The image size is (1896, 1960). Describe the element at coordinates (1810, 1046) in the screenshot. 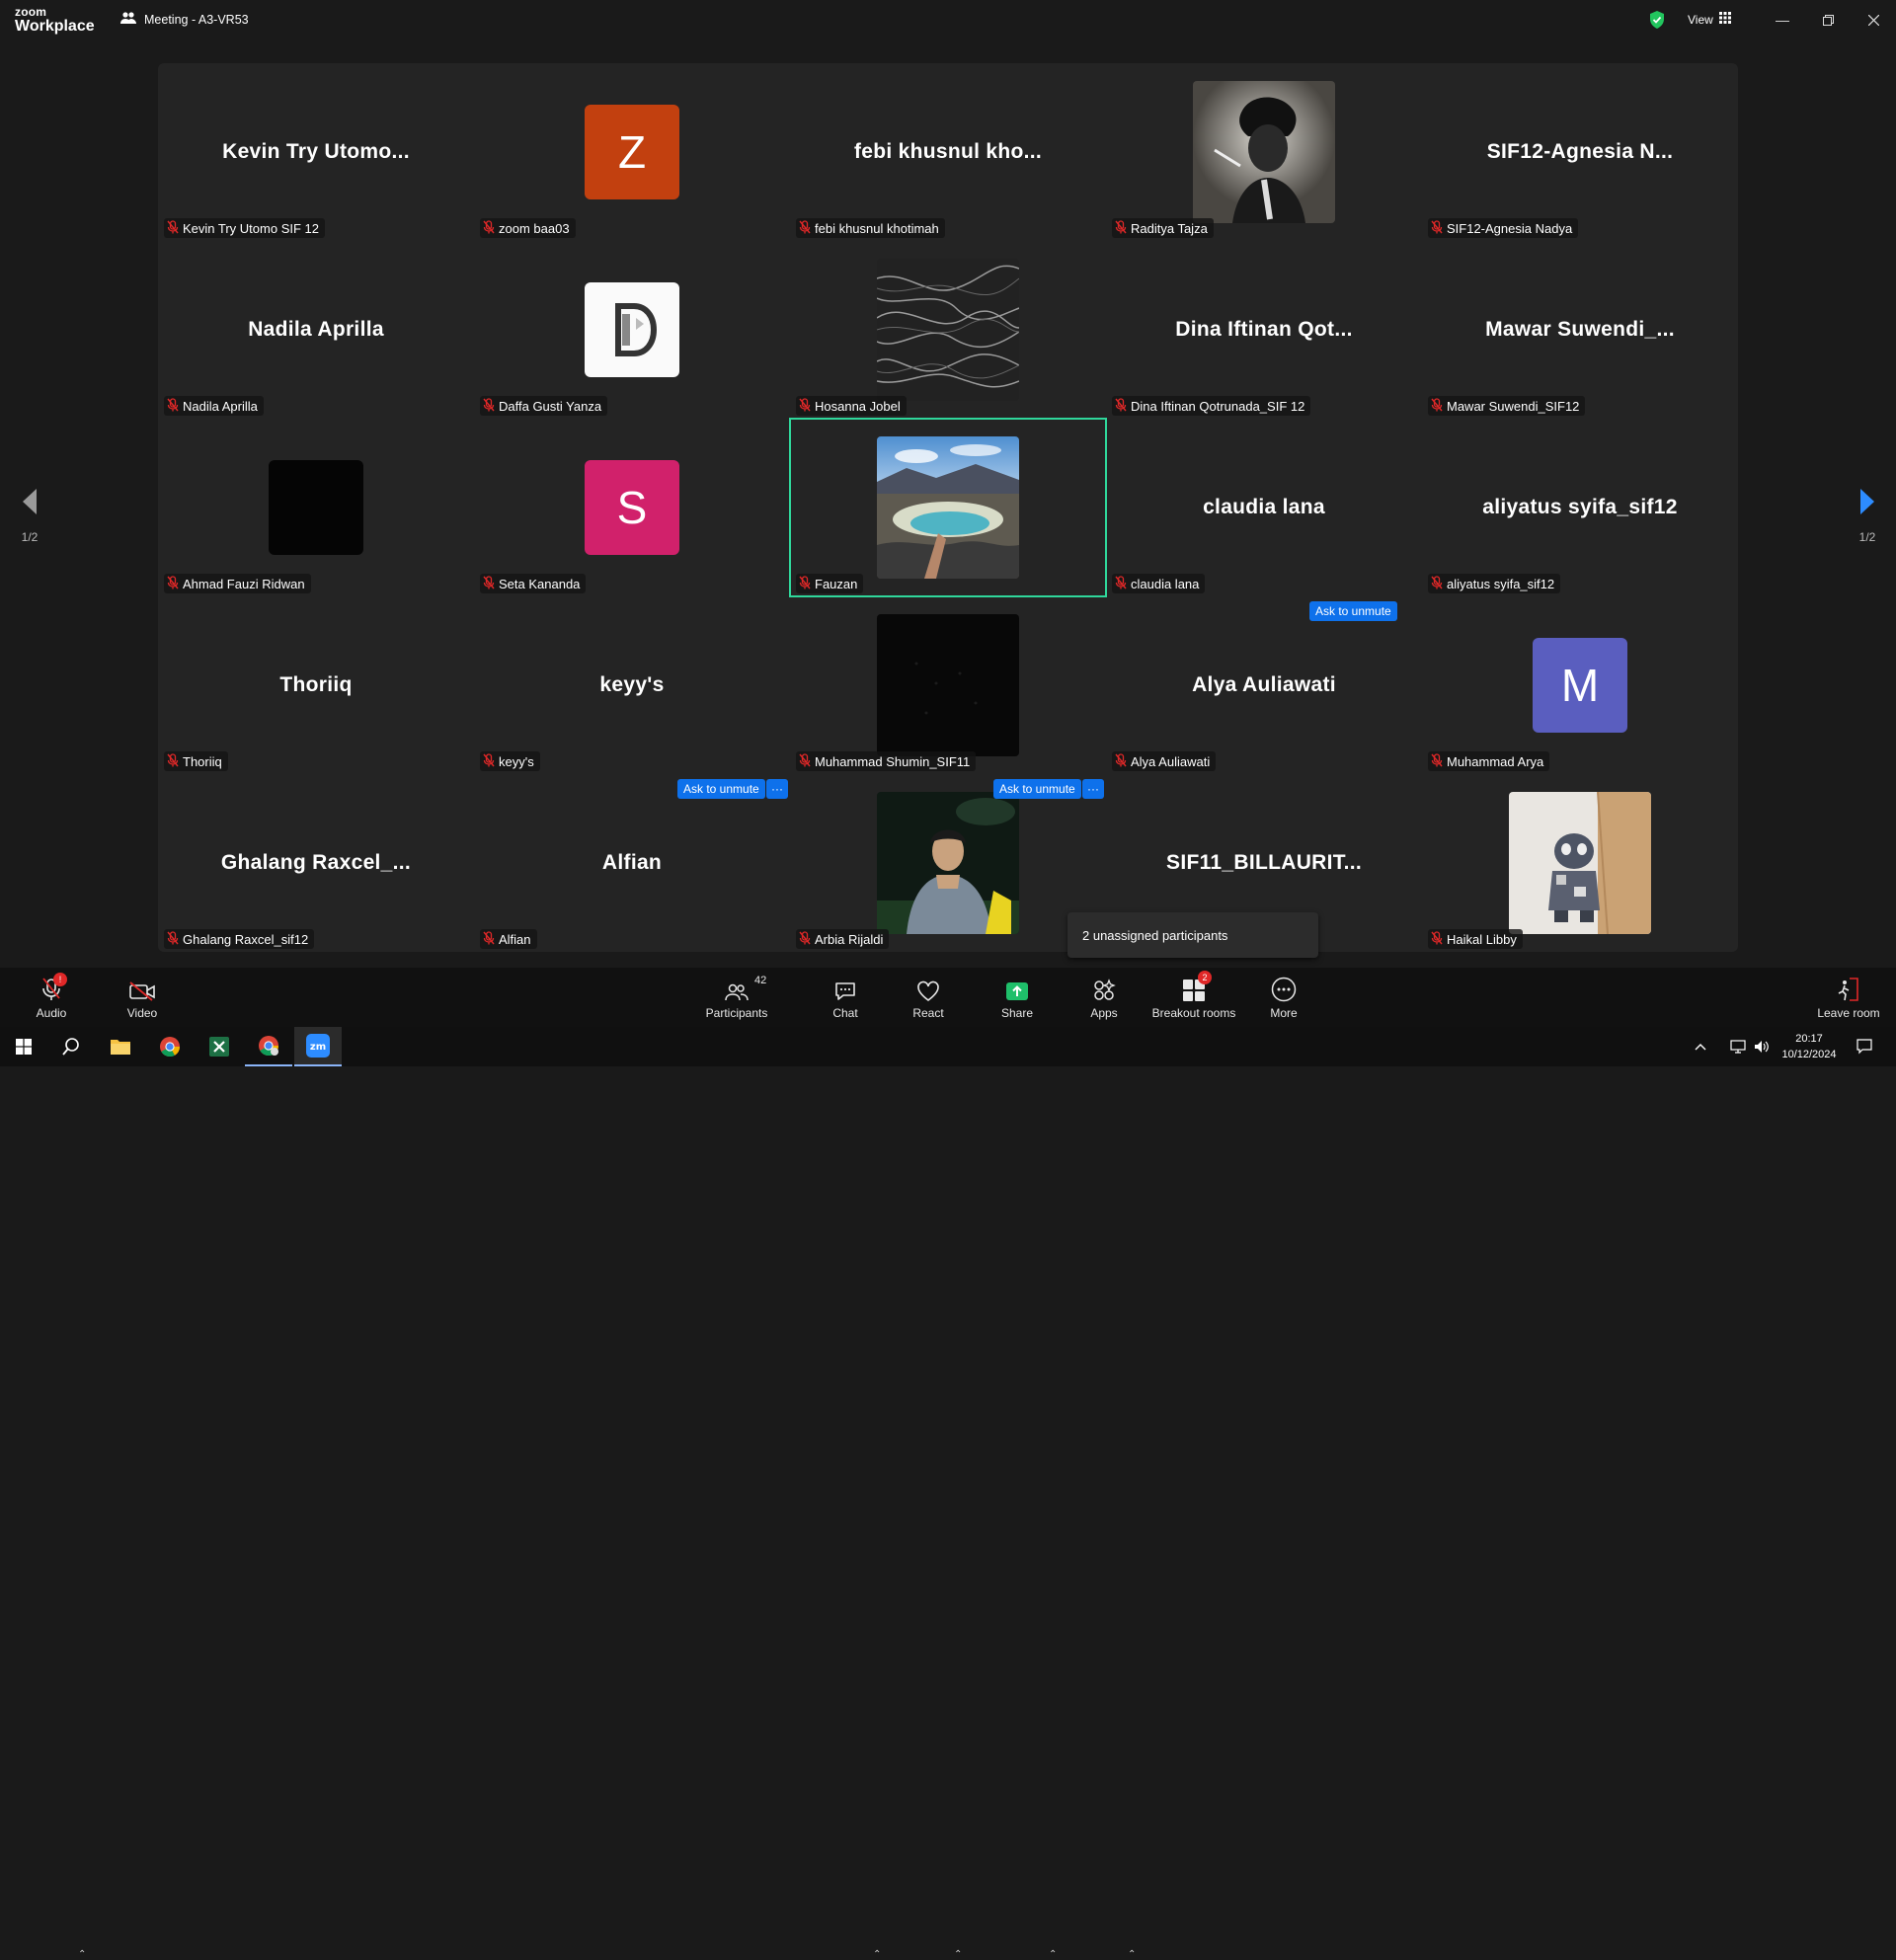

I see `taskbar-clock: 20:17 10/12/2024` at that location.